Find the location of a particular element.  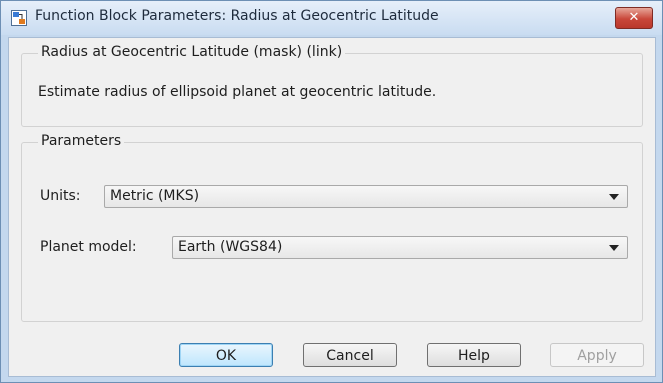

help-button: Help is located at coordinates (474, 355).